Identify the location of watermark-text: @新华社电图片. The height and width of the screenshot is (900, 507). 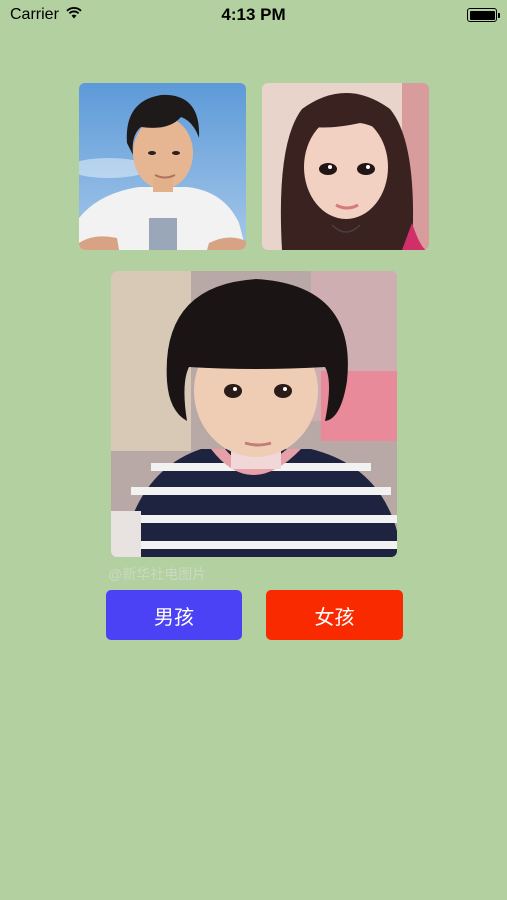
(157, 574).